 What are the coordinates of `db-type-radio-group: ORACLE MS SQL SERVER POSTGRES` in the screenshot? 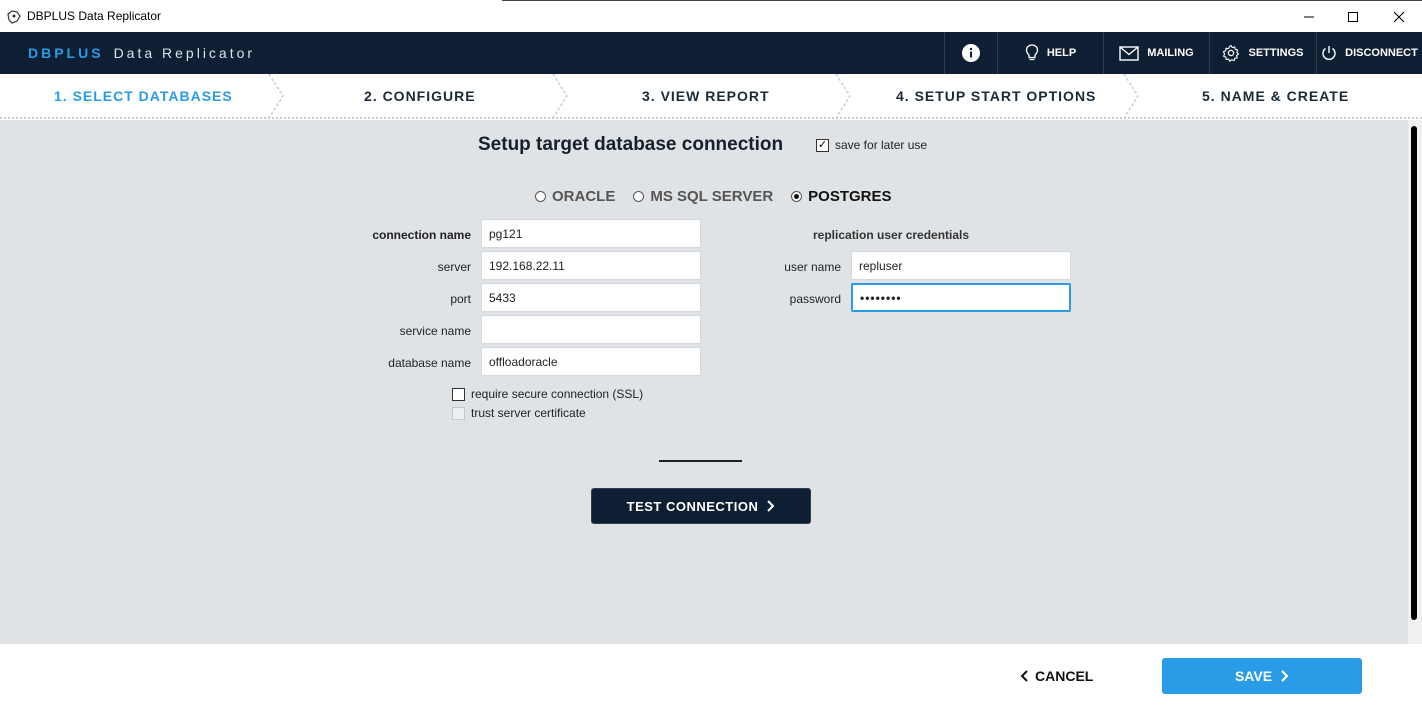 It's located at (713, 196).